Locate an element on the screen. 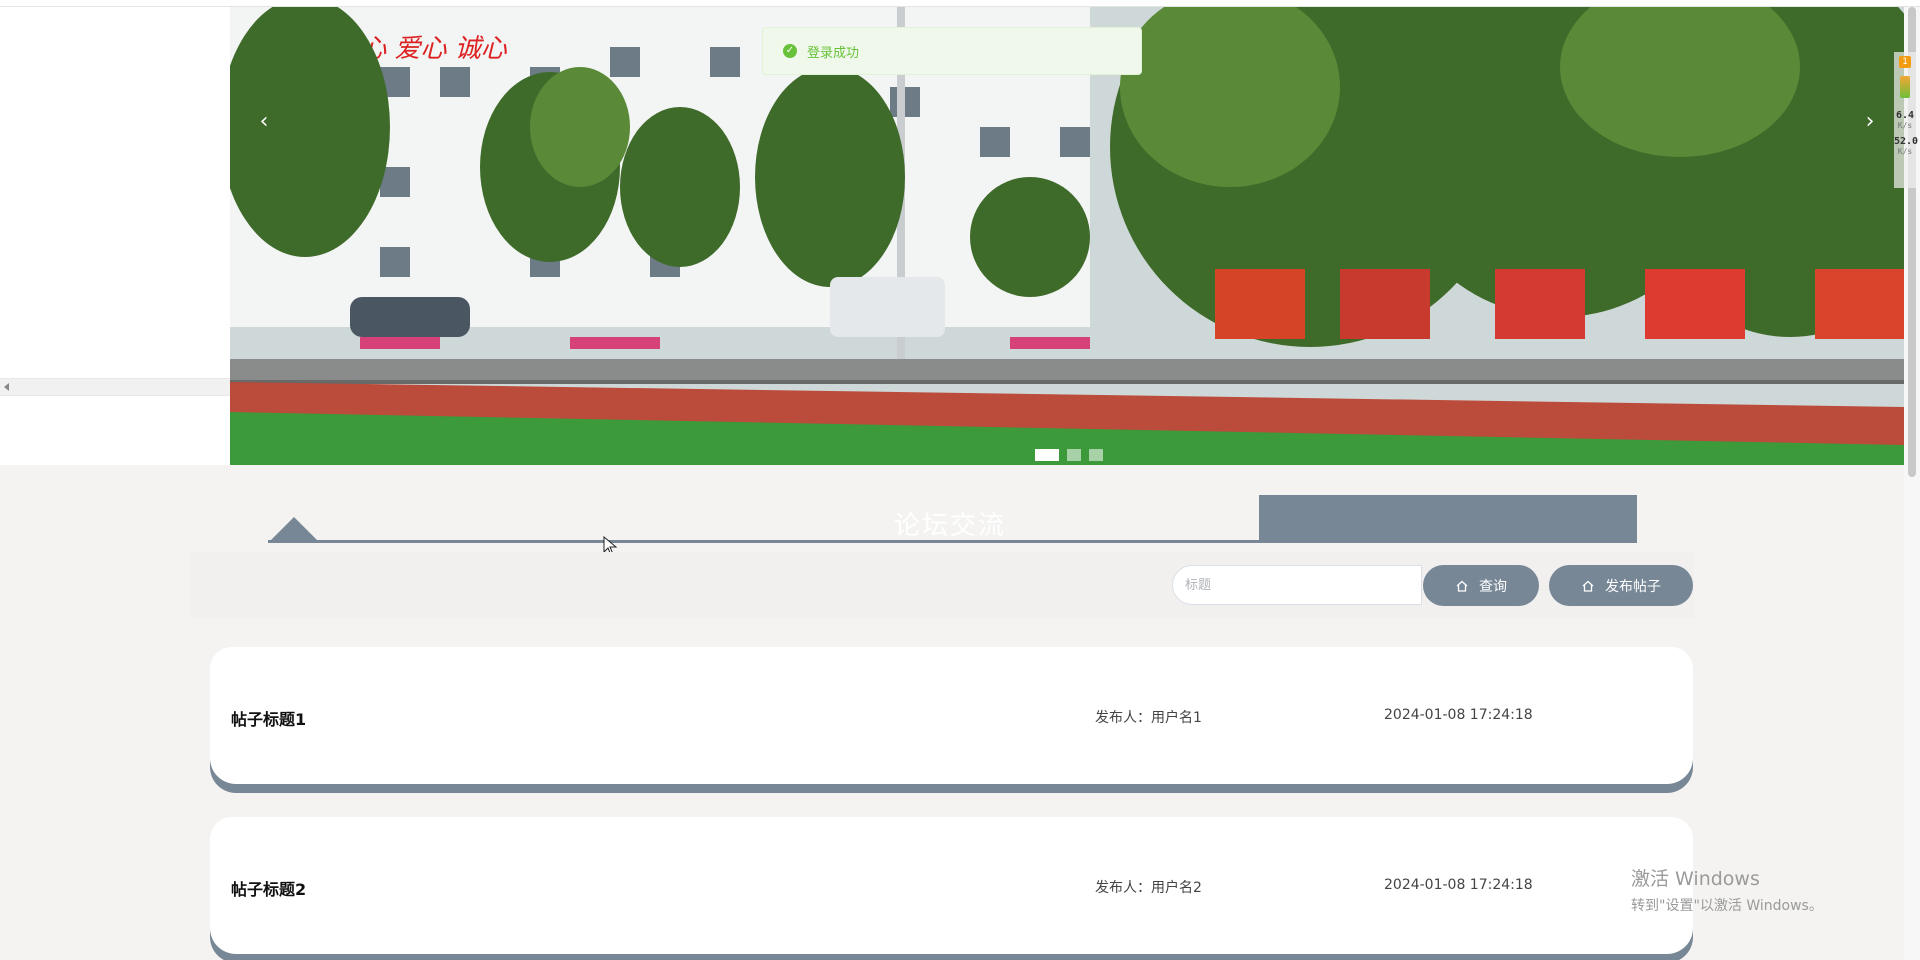 The image size is (1920, 960). post-list-item: 帖子标题1 发布人：用户名1 2024-01-08 17:24:18 is located at coordinates (951, 715).